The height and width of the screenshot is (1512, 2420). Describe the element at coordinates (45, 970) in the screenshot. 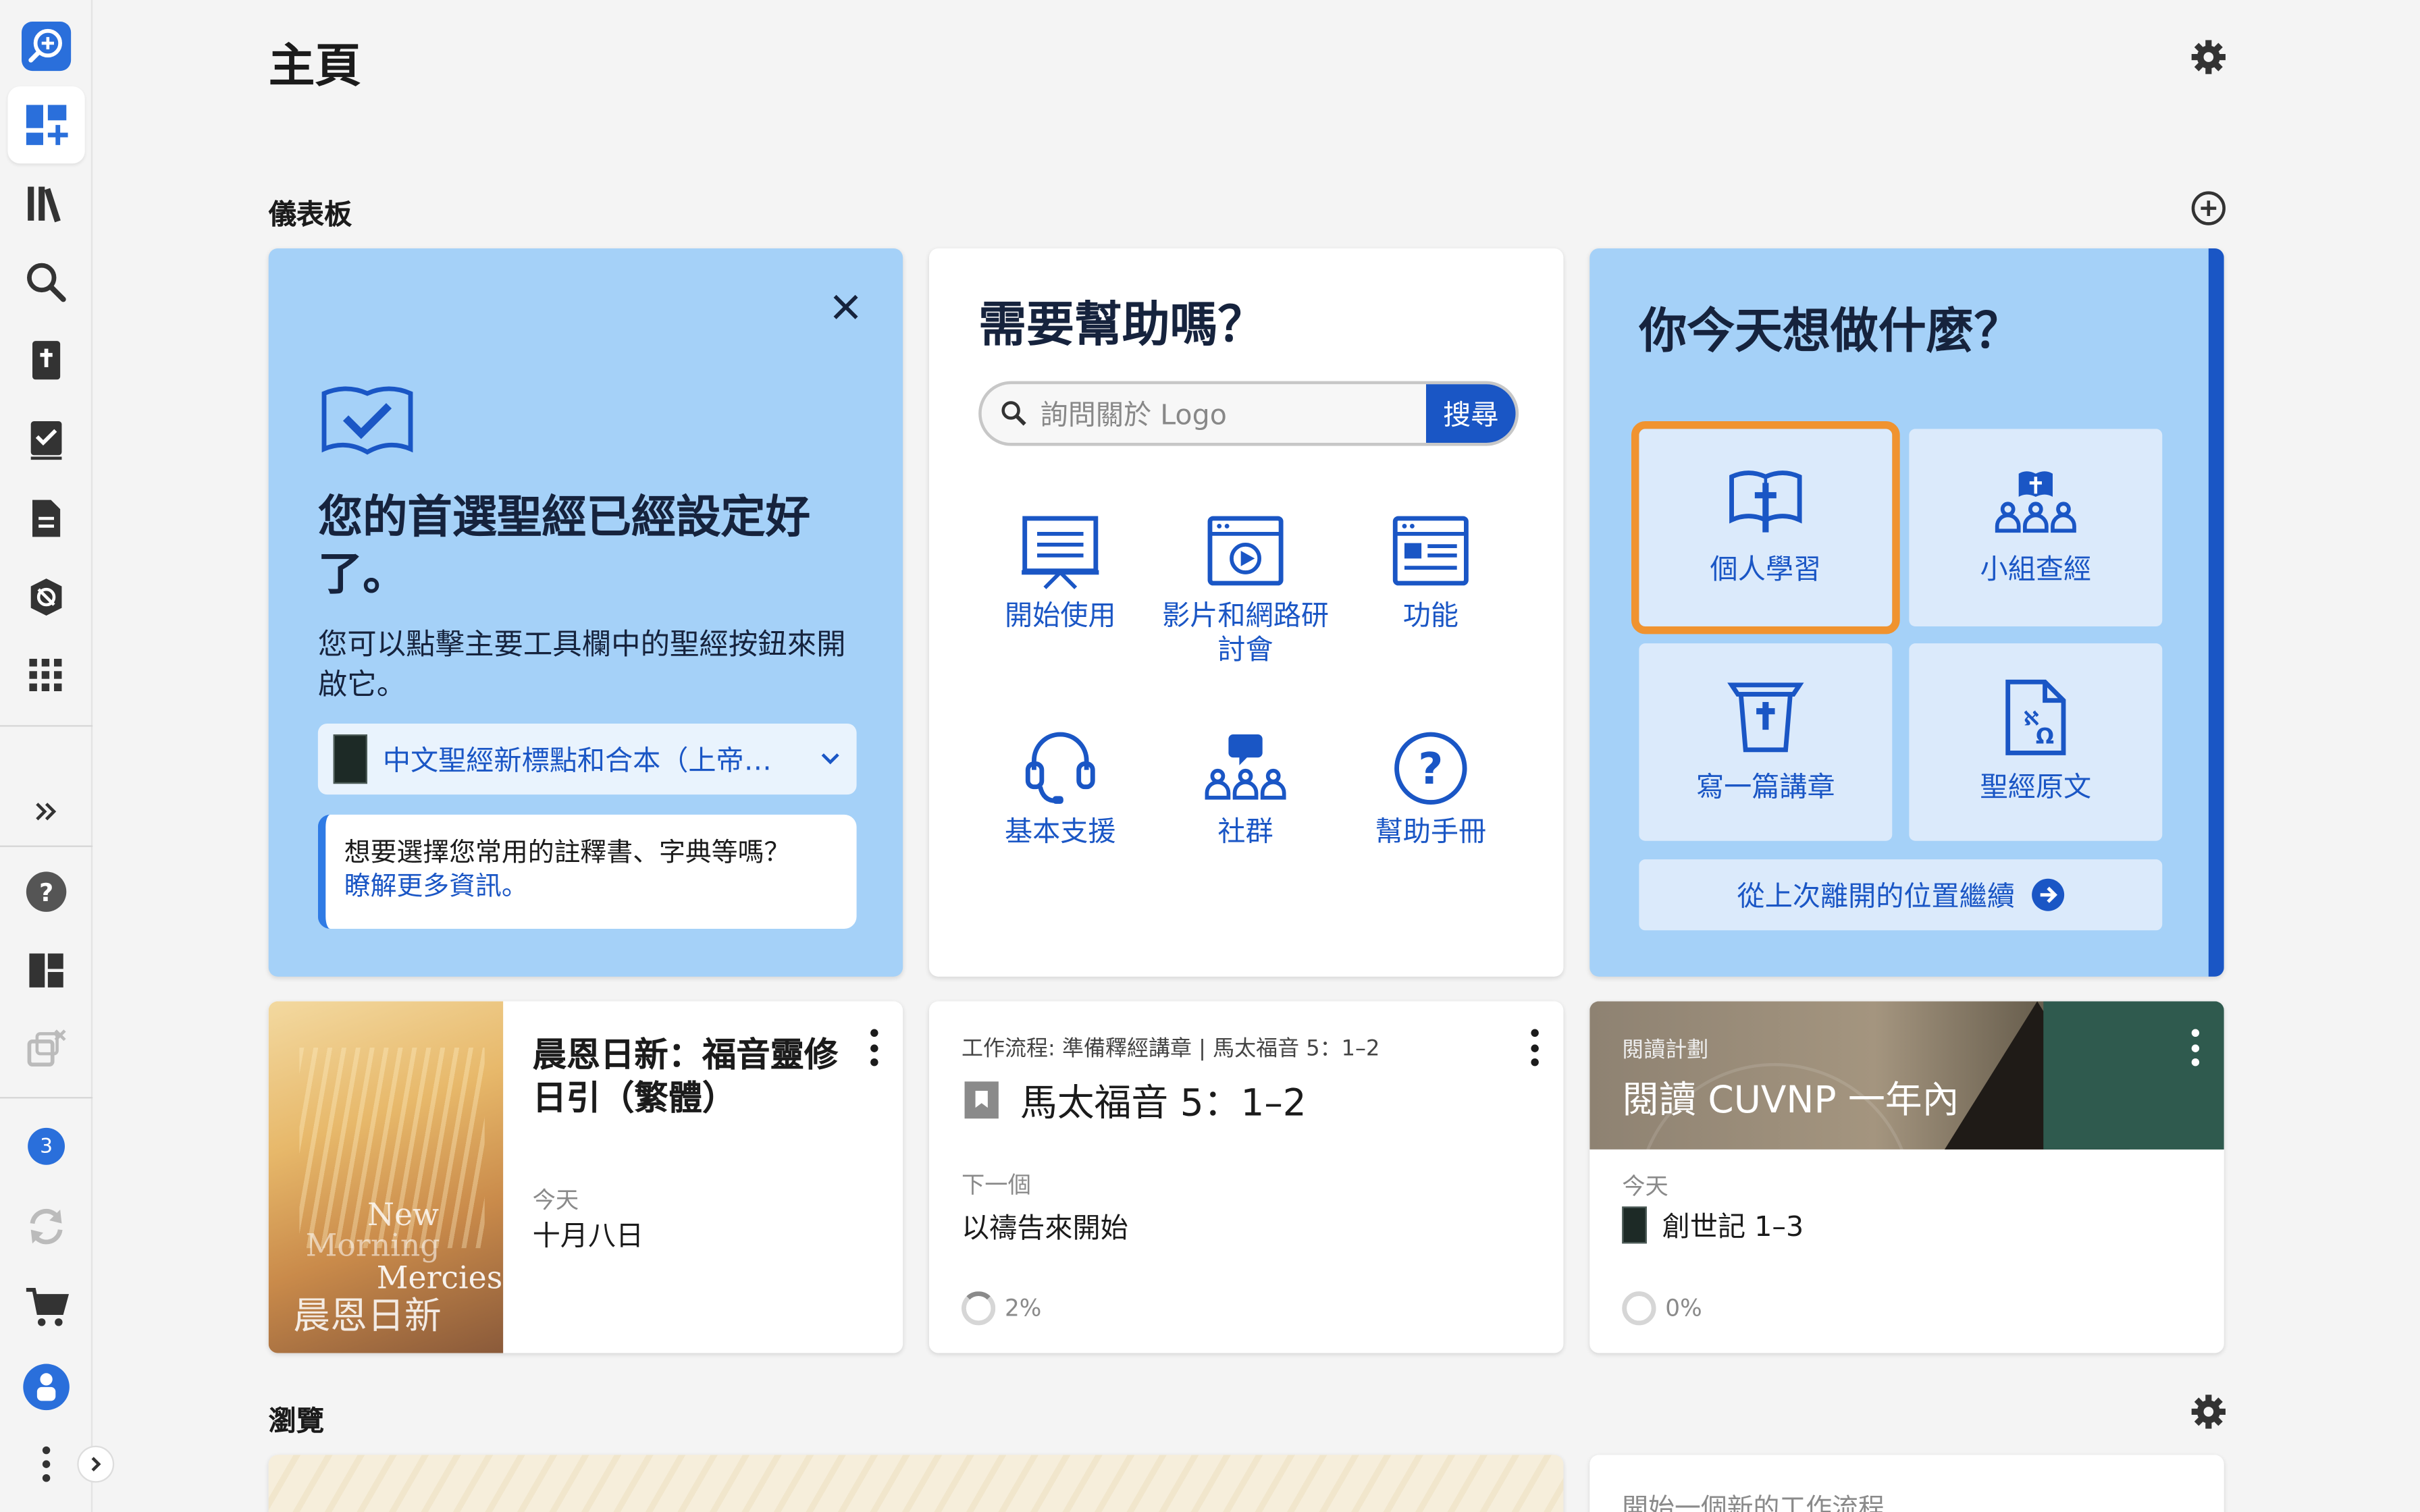

I see `layouts-icon` at that location.